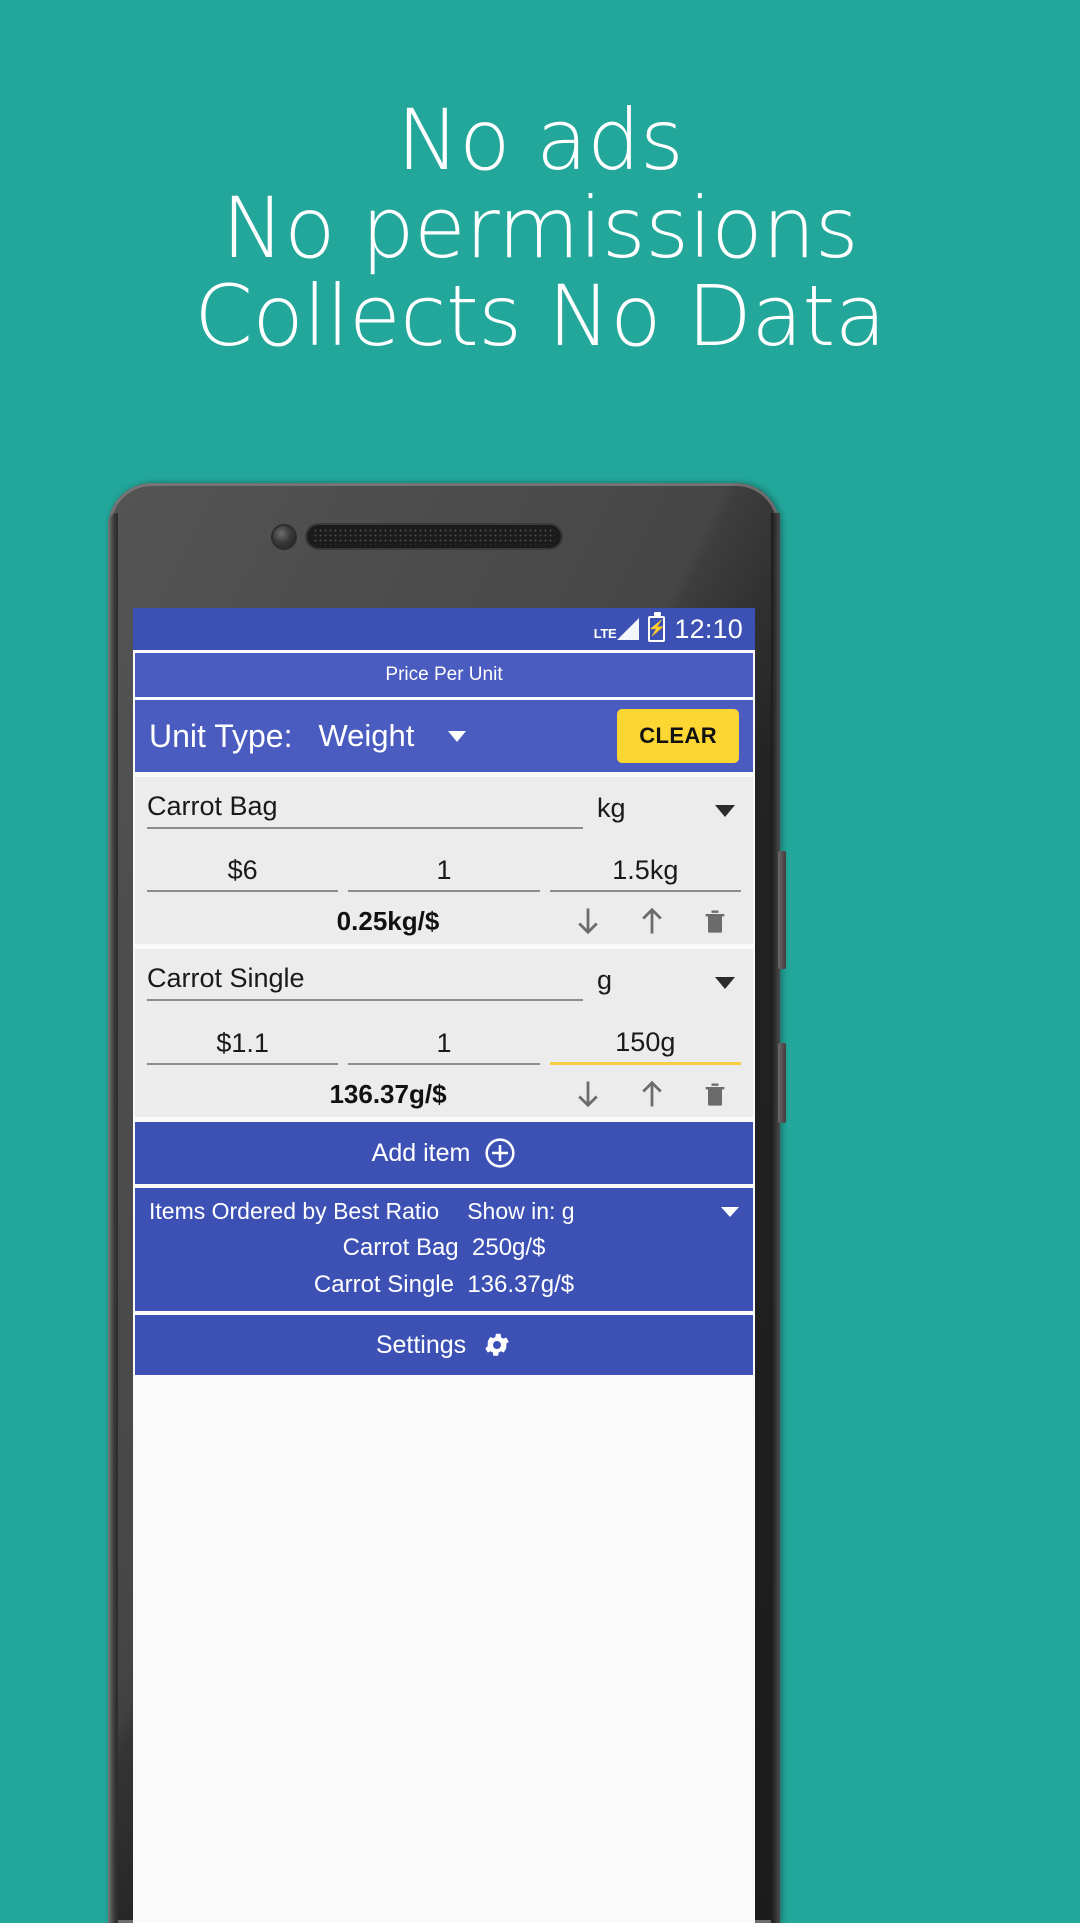 The height and width of the screenshot is (1923, 1080). I want to click on item-ratio-value: 0.25kg/$, so click(388, 920).